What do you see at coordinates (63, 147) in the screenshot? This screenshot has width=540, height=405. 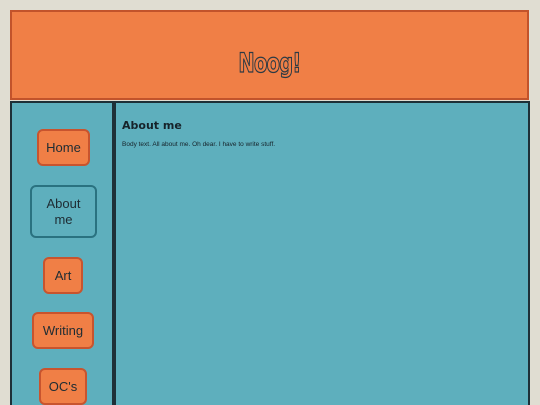 I see `nav-button-home: Home` at bounding box center [63, 147].